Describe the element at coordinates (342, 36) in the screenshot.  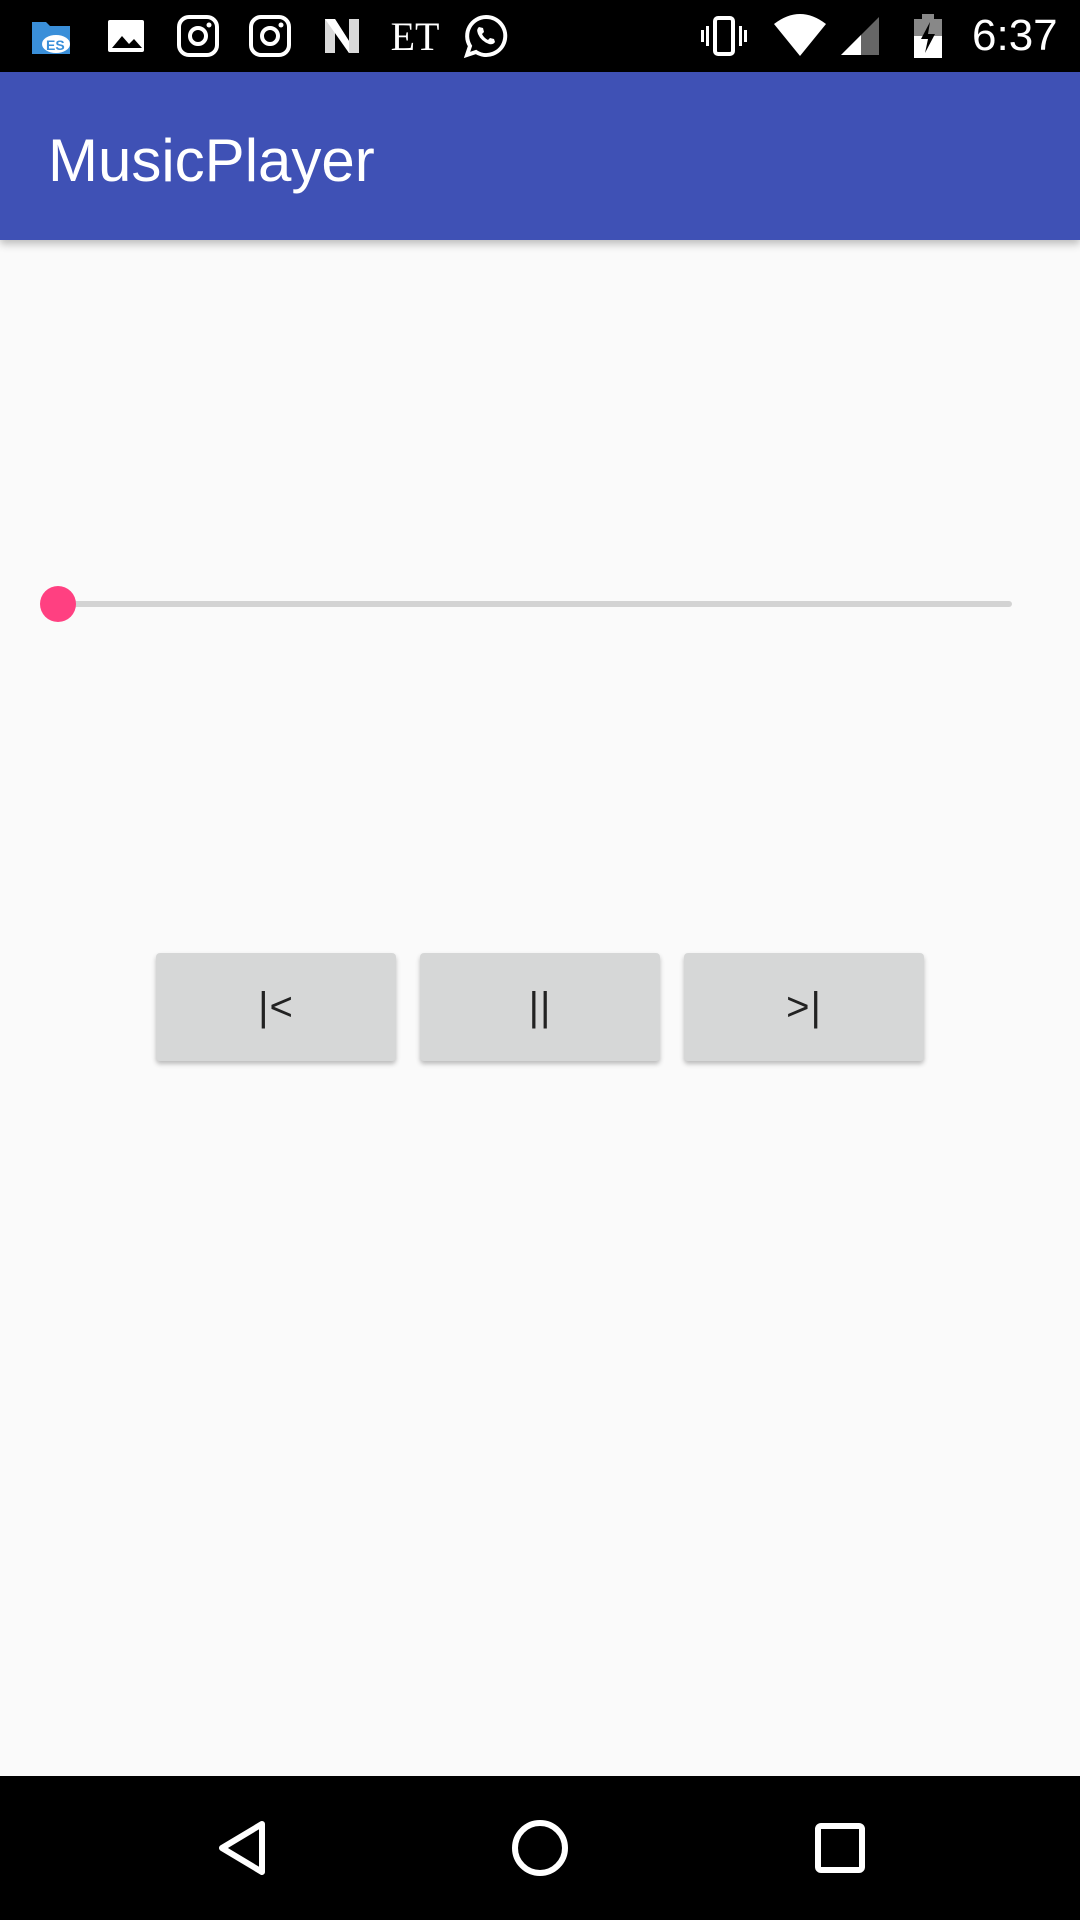
I see `netflix-n-icon` at that location.